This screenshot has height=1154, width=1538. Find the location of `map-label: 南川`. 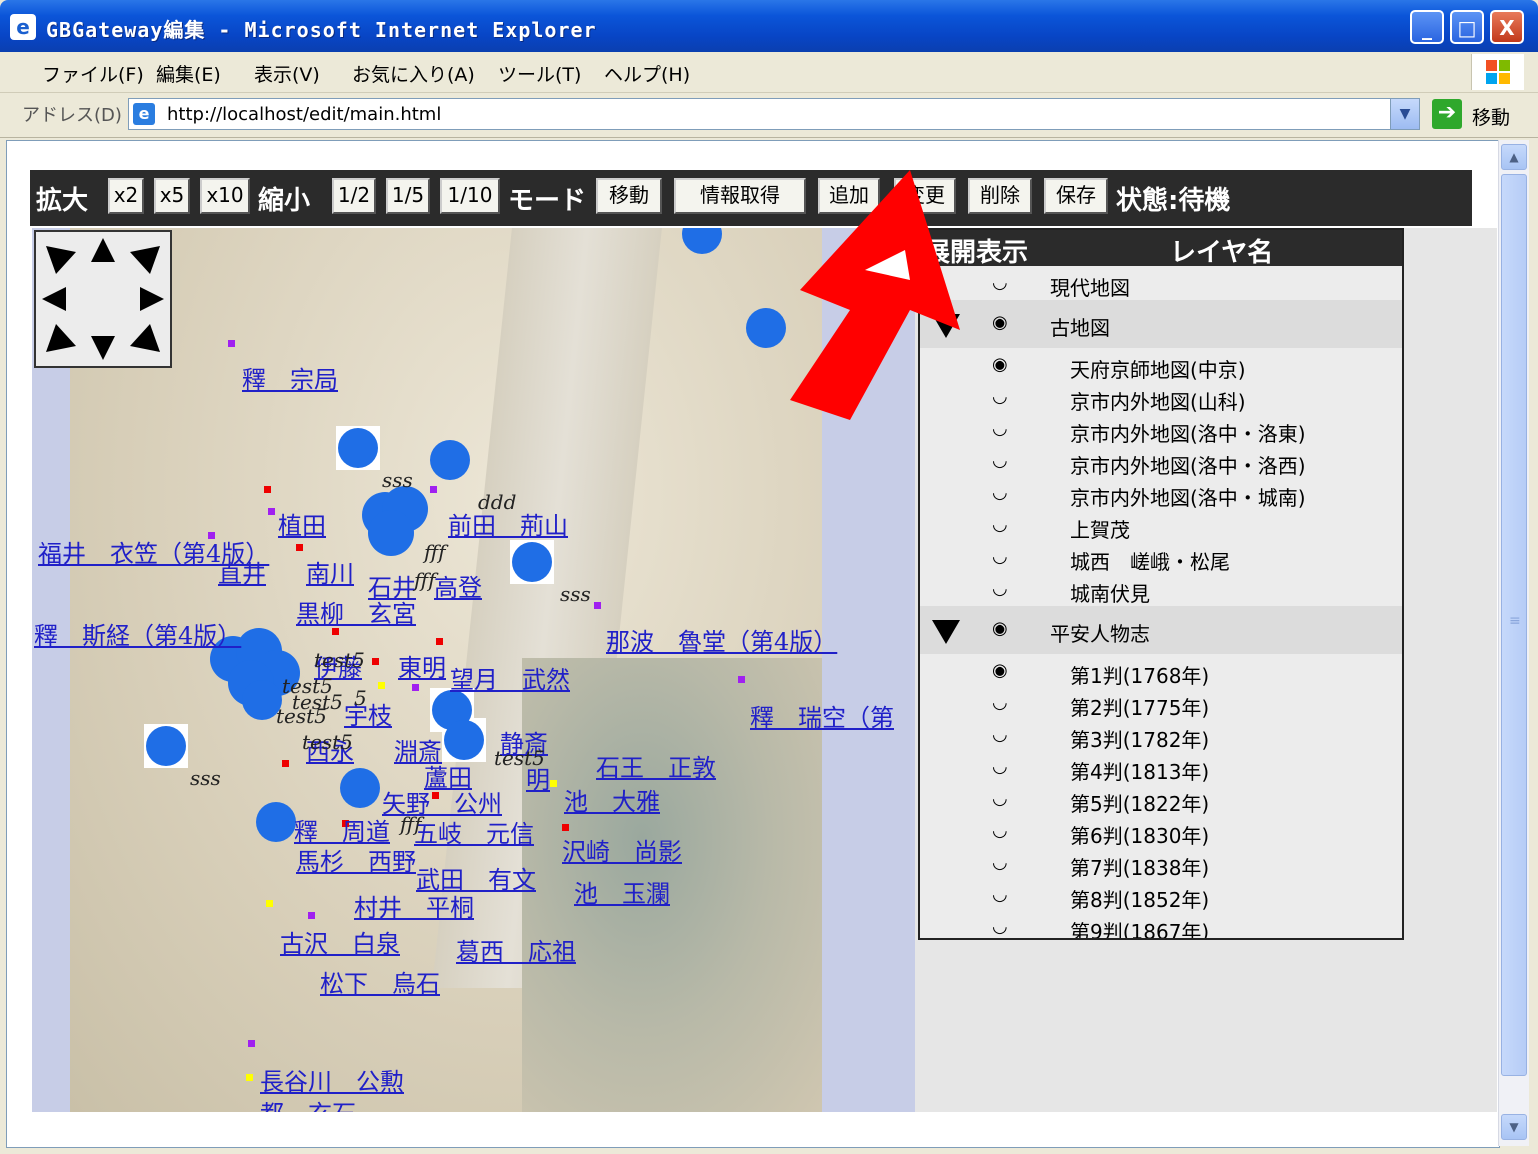

map-label: 南川 is located at coordinates (330, 571).